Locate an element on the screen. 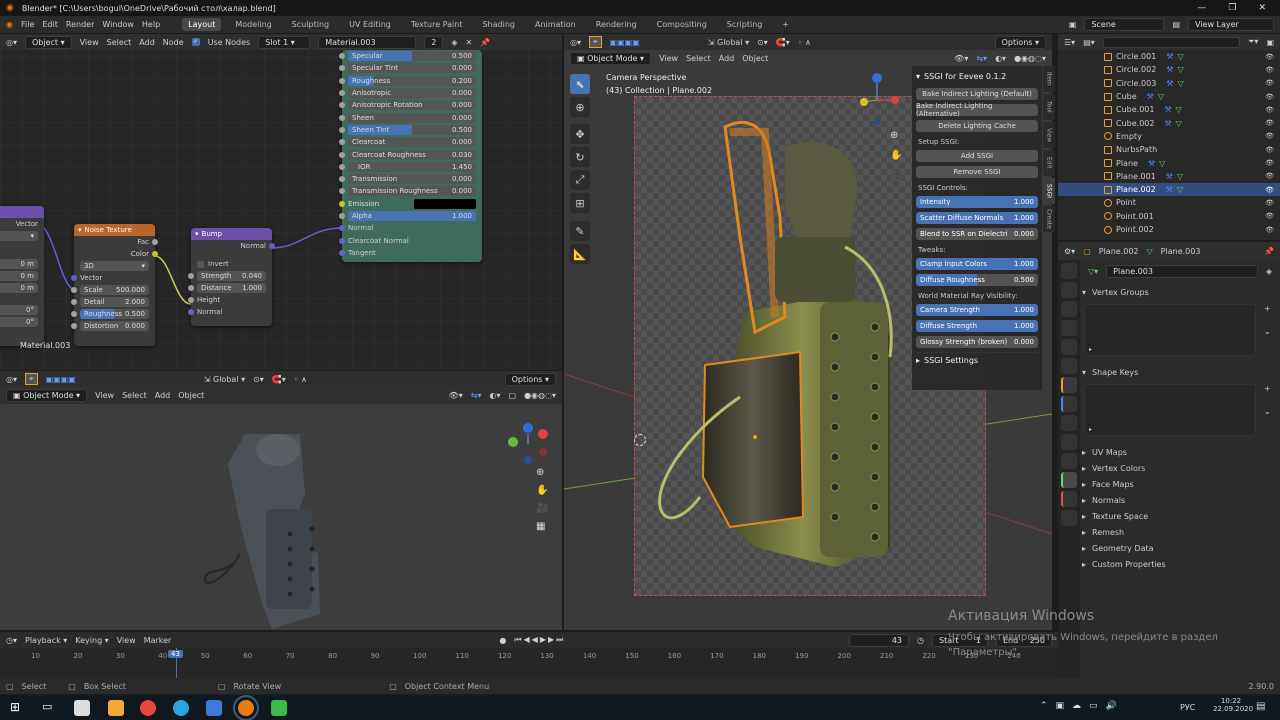  tab-sculpting: Sculpting is located at coordinates (310, 24).